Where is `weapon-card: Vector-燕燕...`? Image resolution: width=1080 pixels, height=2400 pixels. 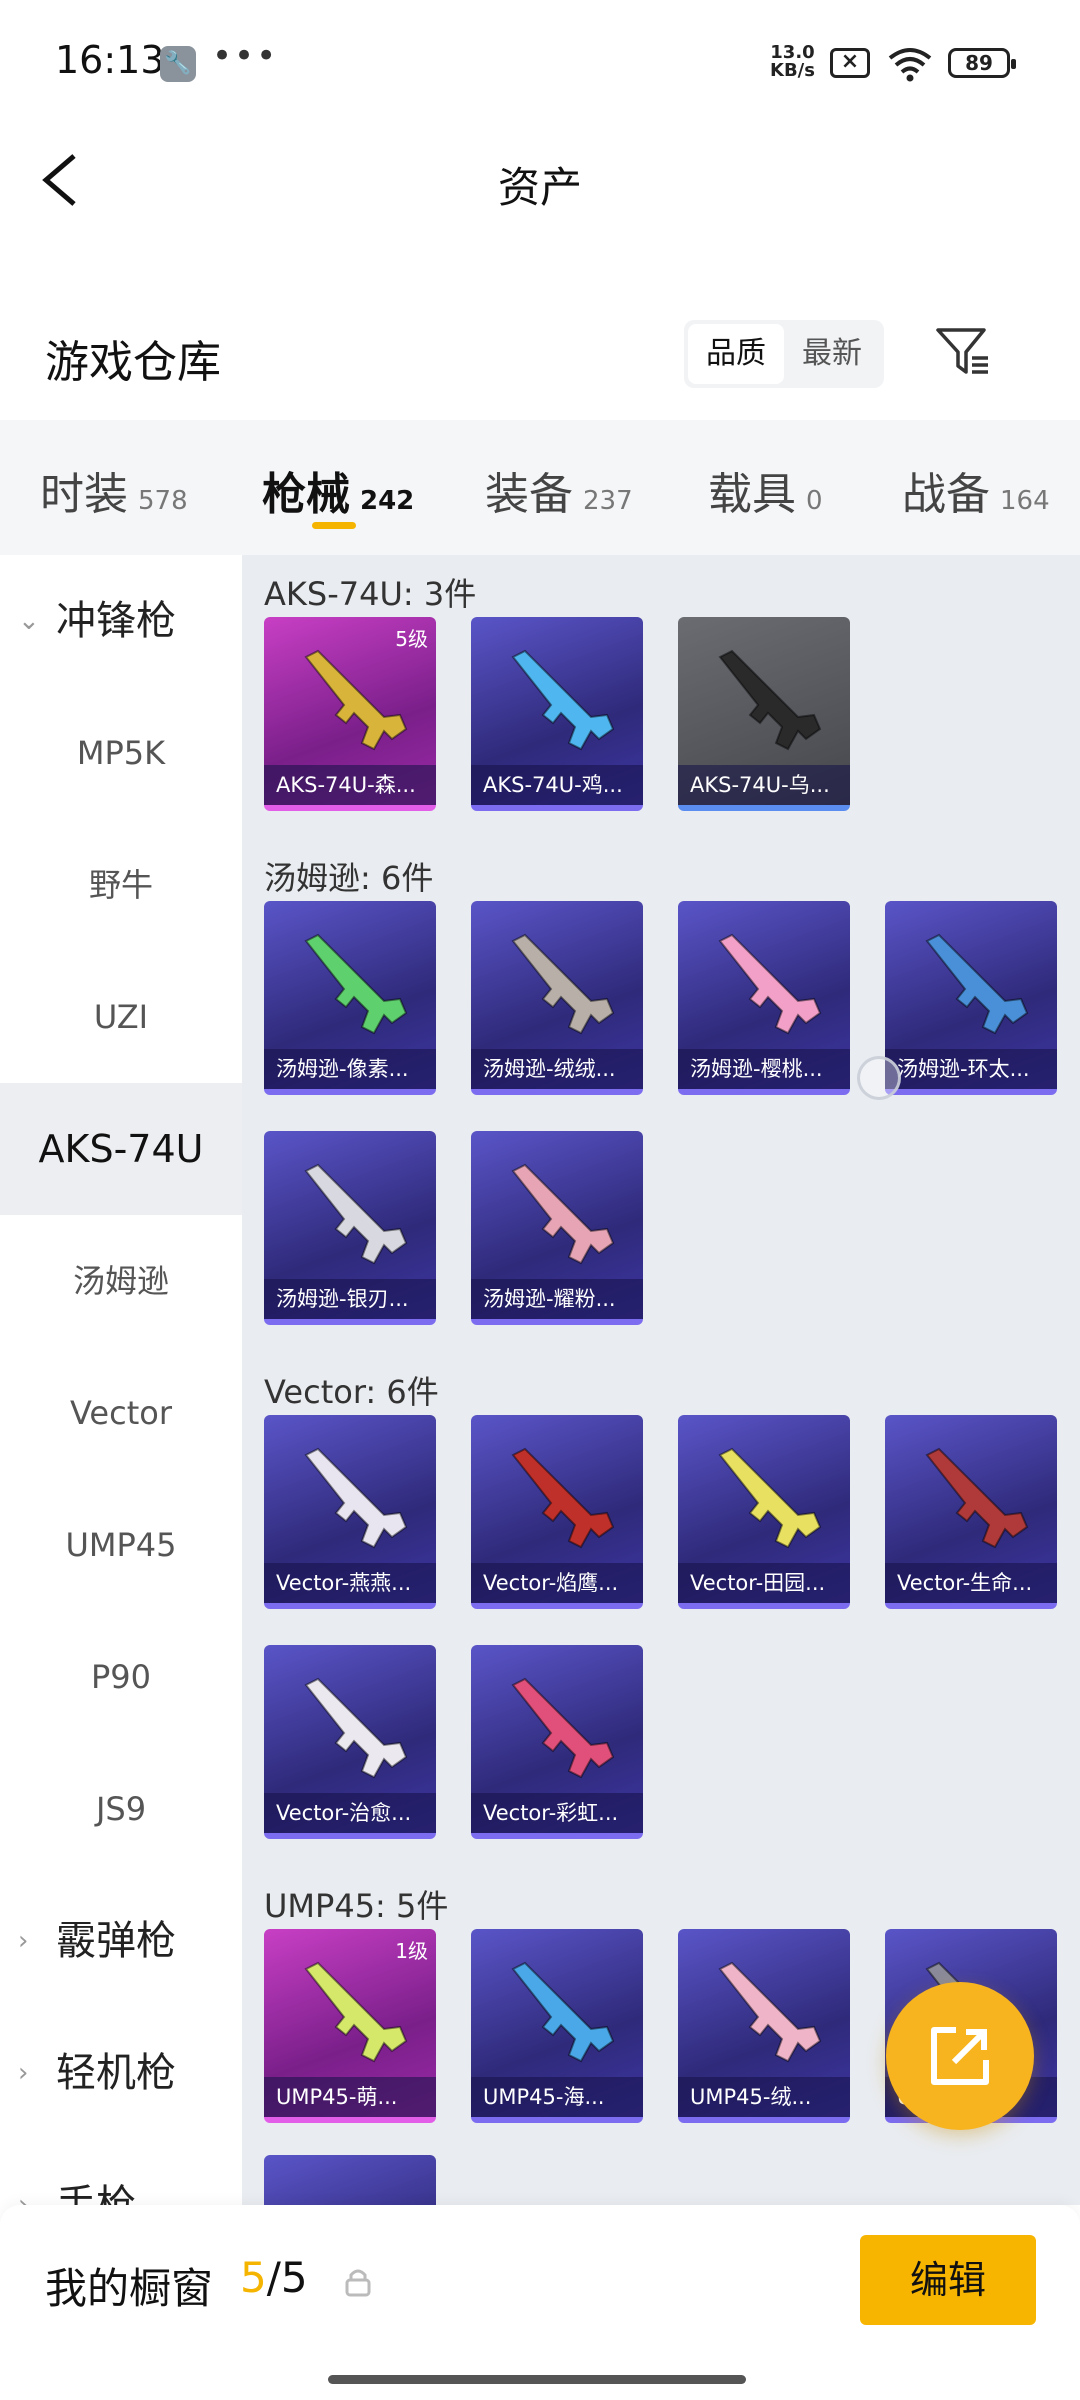
weapon-card: Vector-燕燕... is located at coordinates (350, 1512).